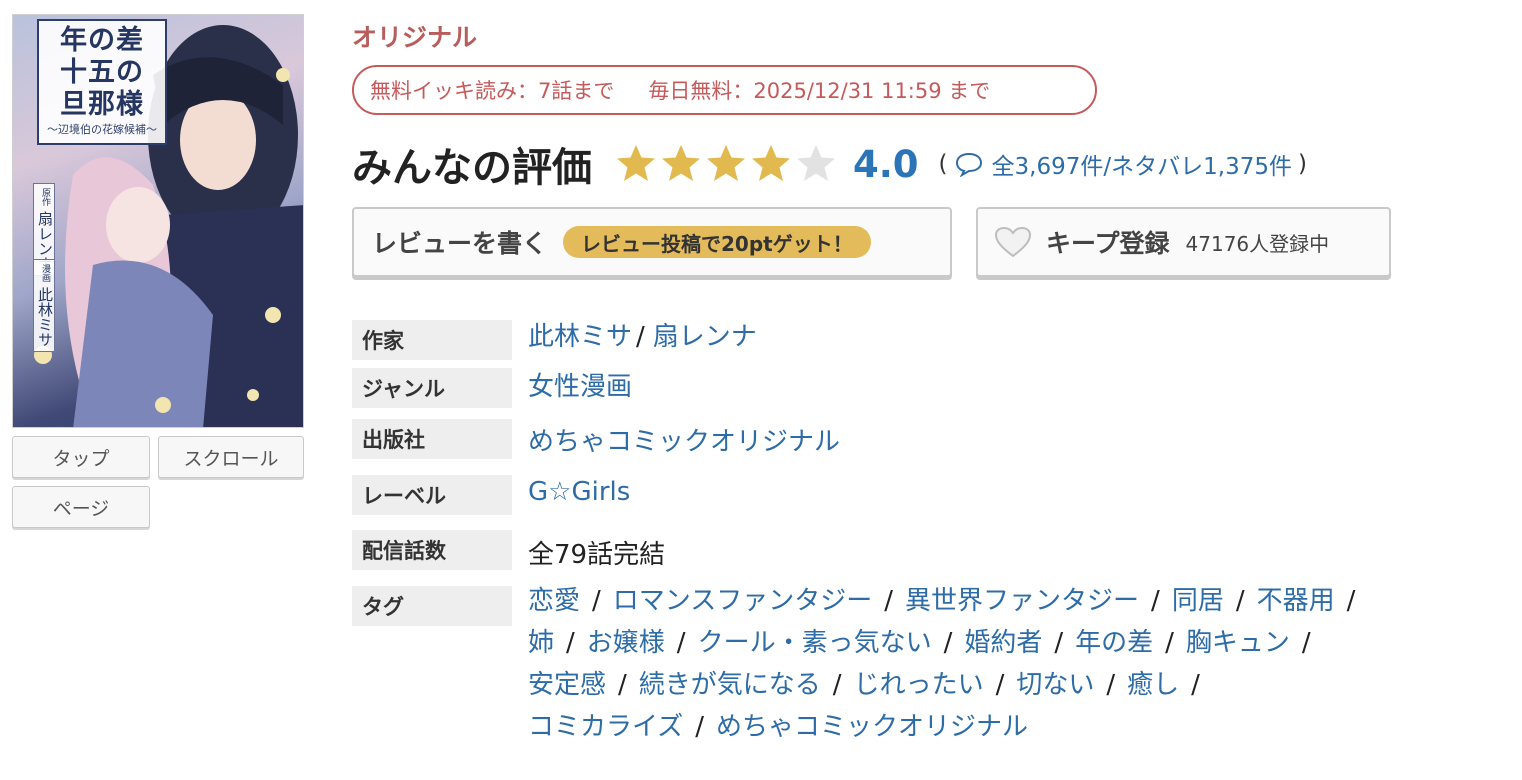 This screenshot has height=780, width=1522. Describe the element at coordinates (415, 37) in the screenshot. I see `original-label: オリジナル` at that location.